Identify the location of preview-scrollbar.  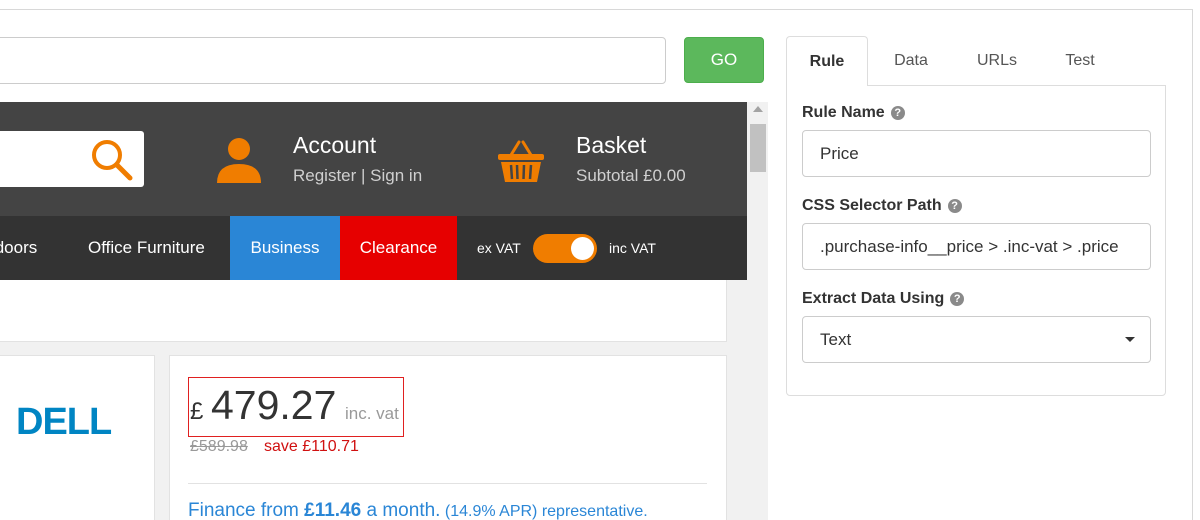
(758, 311).